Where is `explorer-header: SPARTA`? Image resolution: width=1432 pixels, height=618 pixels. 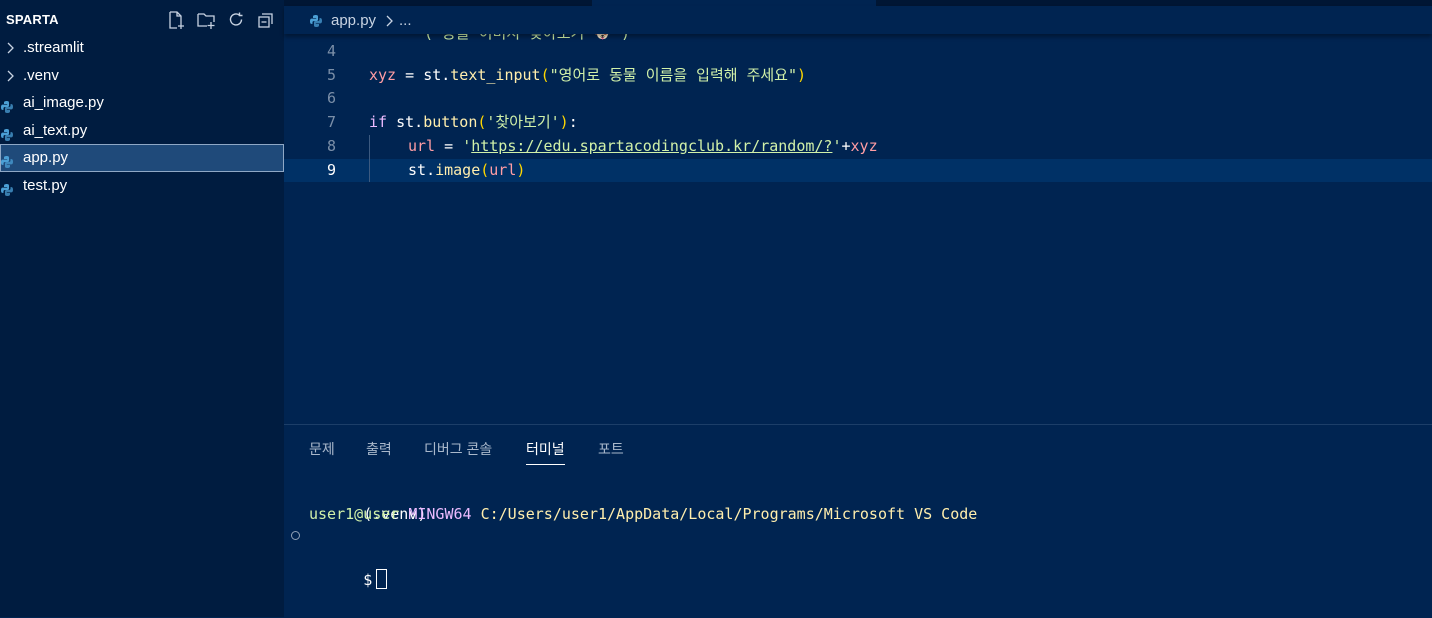 explorer-header: SPARTA is located at coordinates (142, 17).